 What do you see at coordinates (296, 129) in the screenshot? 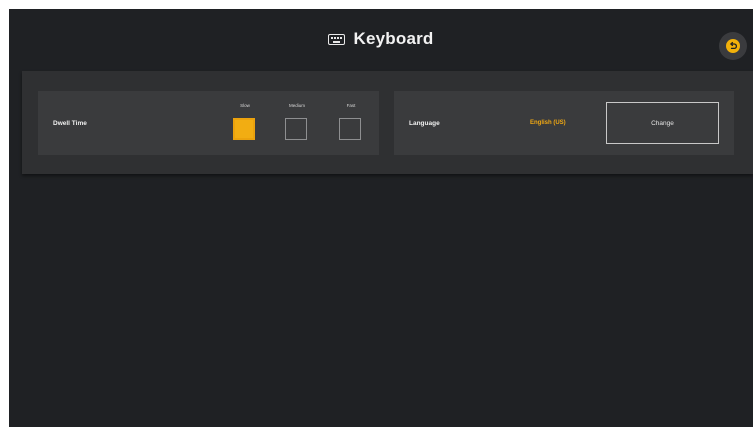
I see `dwell-medium-checkbox` at bounding box center [296, 129].